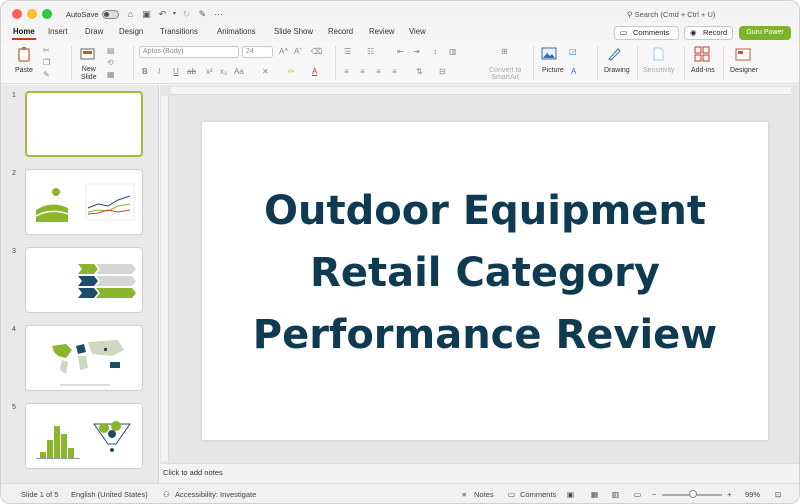 Image resolution: width=800 pixels, height=504 pixels. What do you see at coordinates (340, 31) in the screenshot?
I see `tab-record: Record` at bounding box center [340, 31].